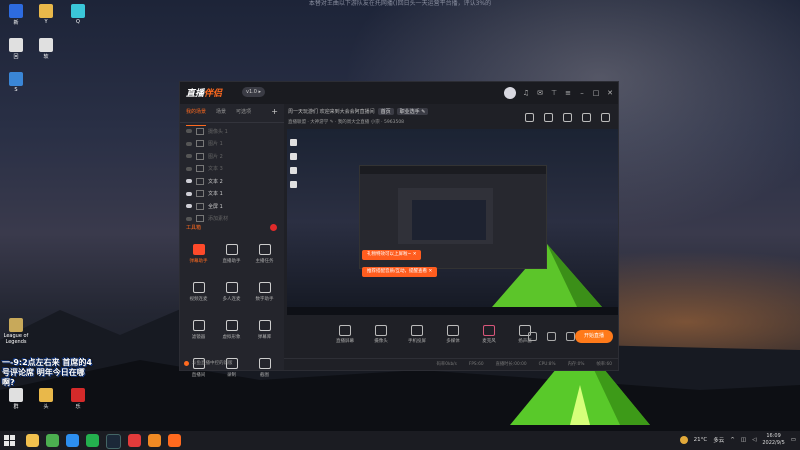 The image size is (800, 450). I want to click on tool-video-link: 视频连麦, so click(198, 293).